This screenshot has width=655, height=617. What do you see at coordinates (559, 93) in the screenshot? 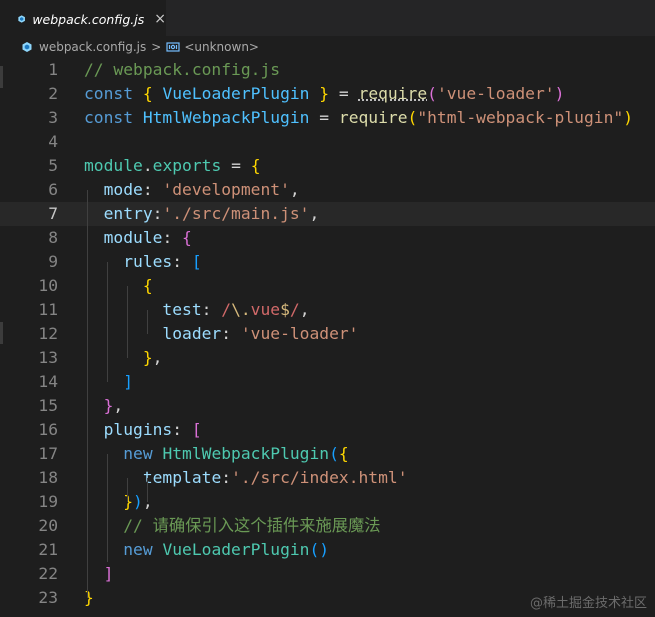
I see `code-token: )` at bounding box center [559, 93].